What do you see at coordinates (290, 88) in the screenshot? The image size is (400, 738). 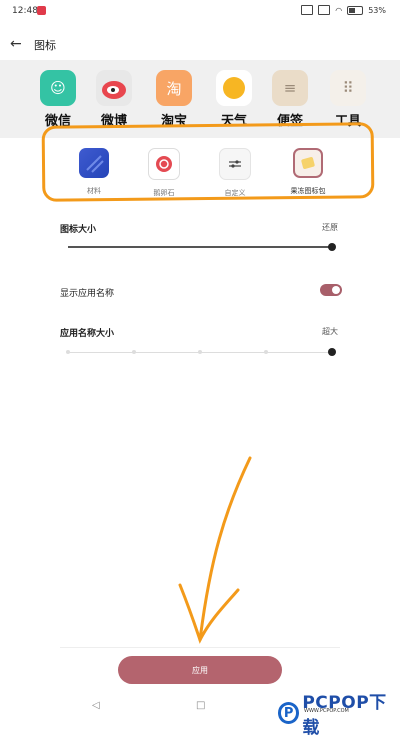 I see `notes-icon: ≡` at bounding box center [290, 88].